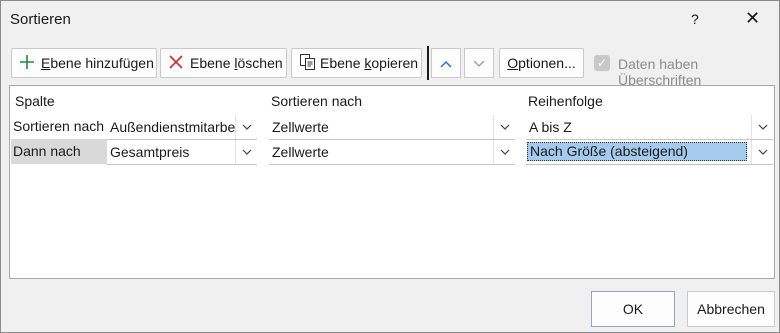 This screenshot has height=333, width=780. I want to click on title-bar: Sortieren ? ✕, so click(390, 20).